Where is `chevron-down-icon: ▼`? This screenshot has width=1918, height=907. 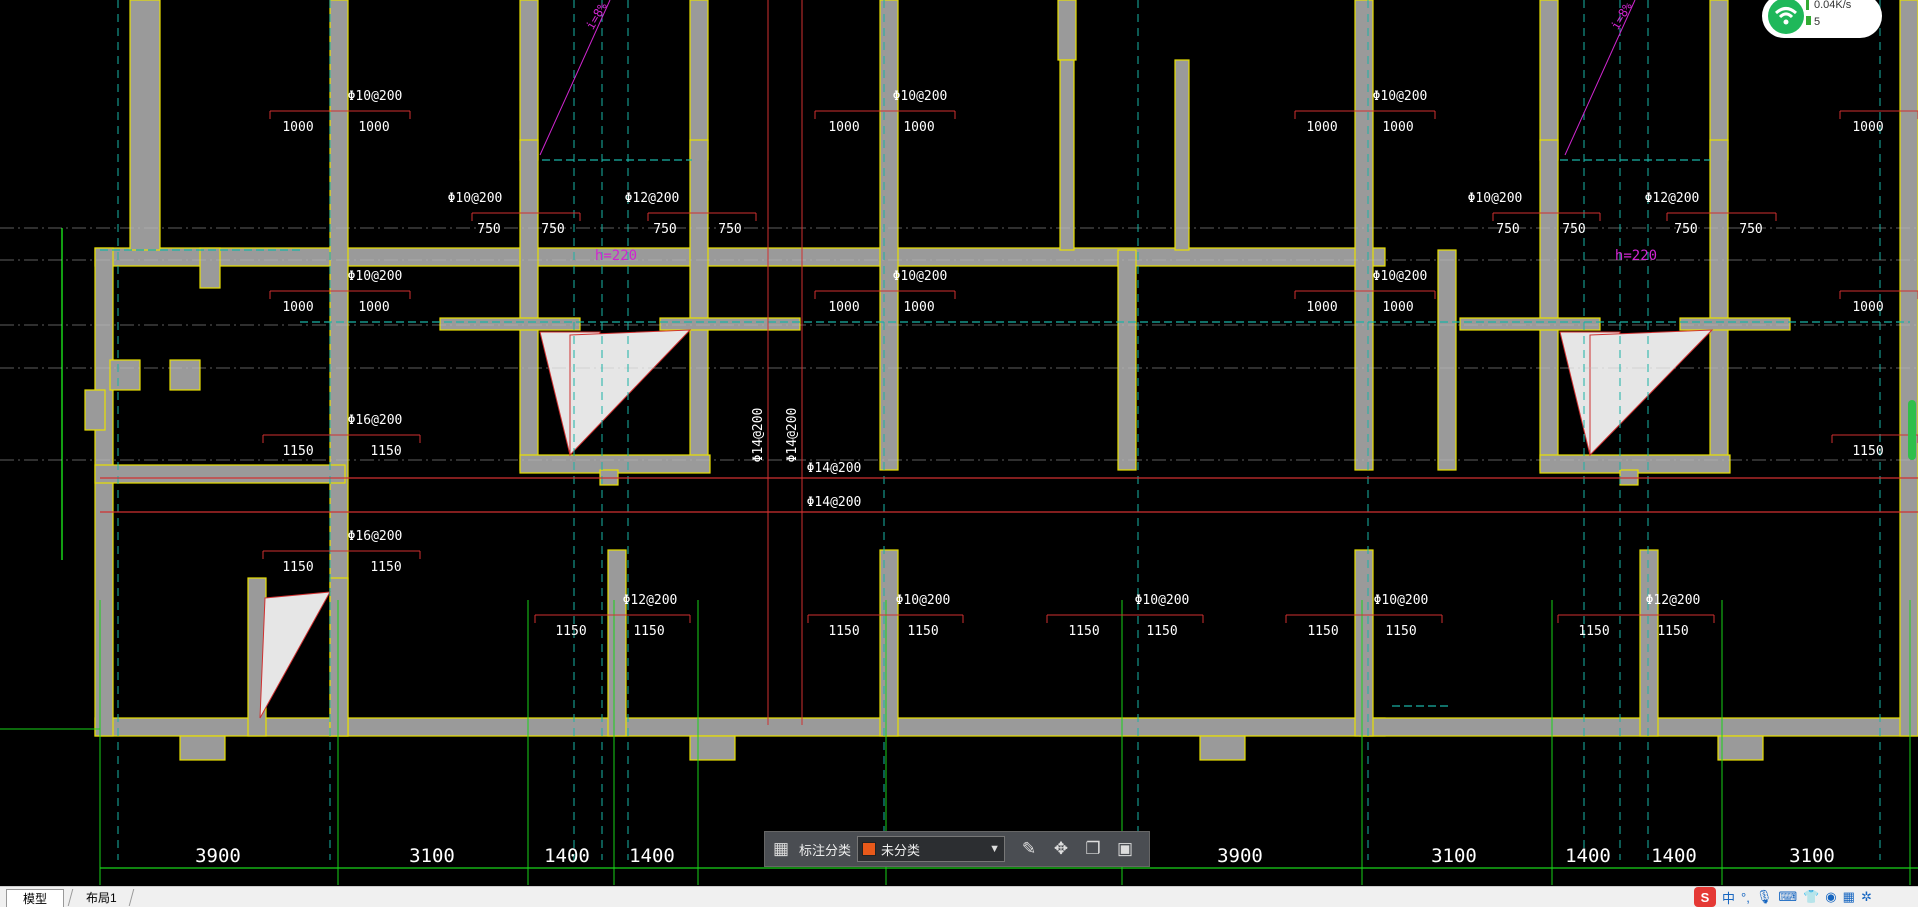 chevron-down-icon: ▼ is located at coordinates (995, 849).